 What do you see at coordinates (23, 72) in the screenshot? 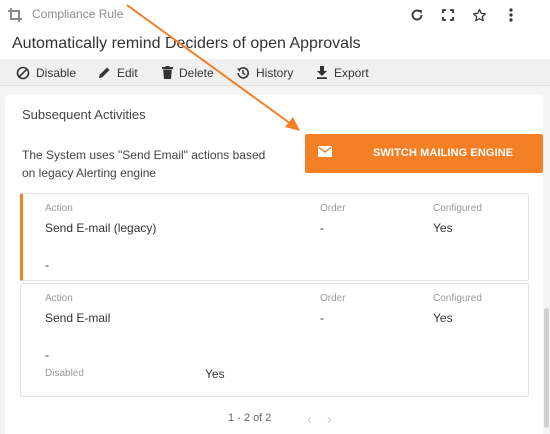
I see `disable-icon` at bounding box center [23, 72].